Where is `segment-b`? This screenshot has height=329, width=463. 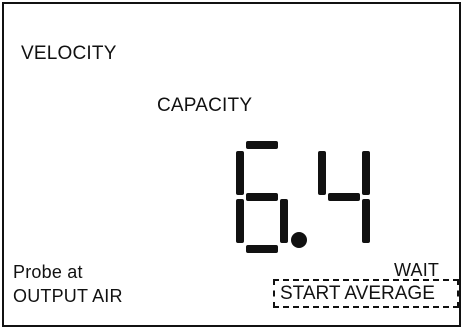
segment-b is located at coordinates (366, 173).